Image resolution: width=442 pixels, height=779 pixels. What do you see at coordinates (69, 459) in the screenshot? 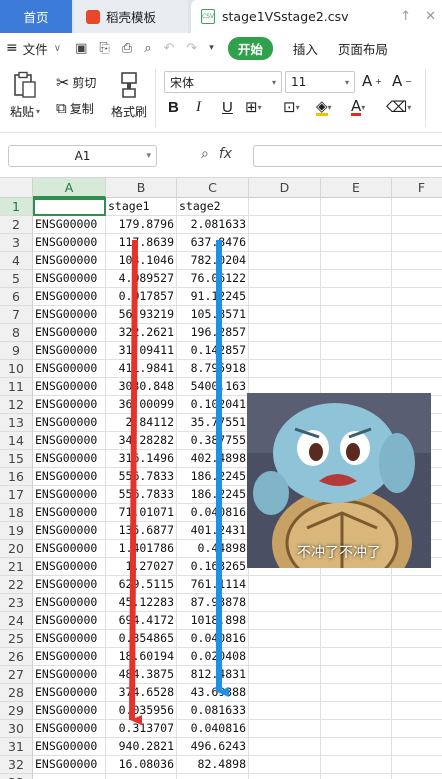
I see `cell-a15: ENSG00000` at bounding box center [69, 459].